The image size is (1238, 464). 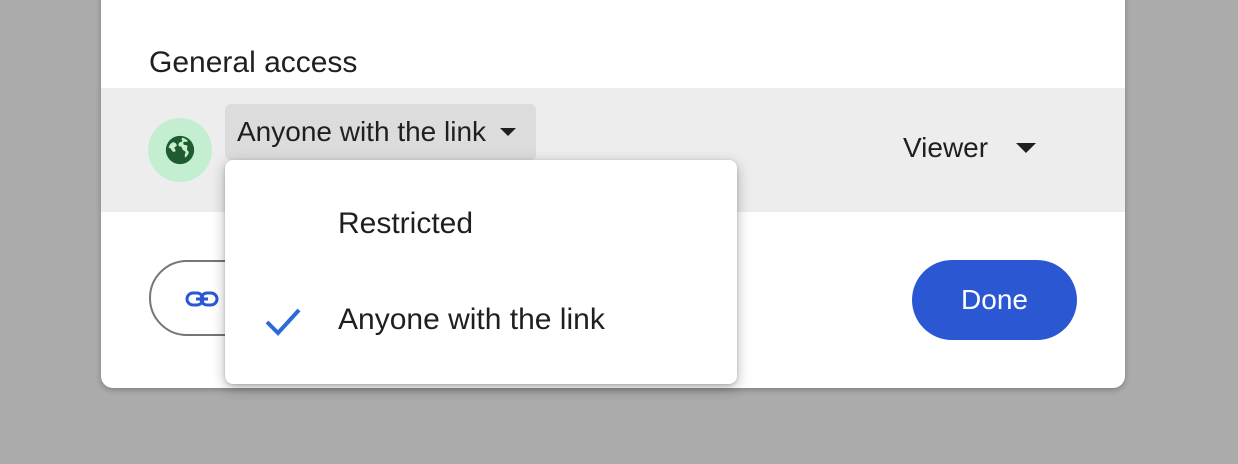 I want to click on access-level-label: Anyone with the link, so click(x=362, y=131).